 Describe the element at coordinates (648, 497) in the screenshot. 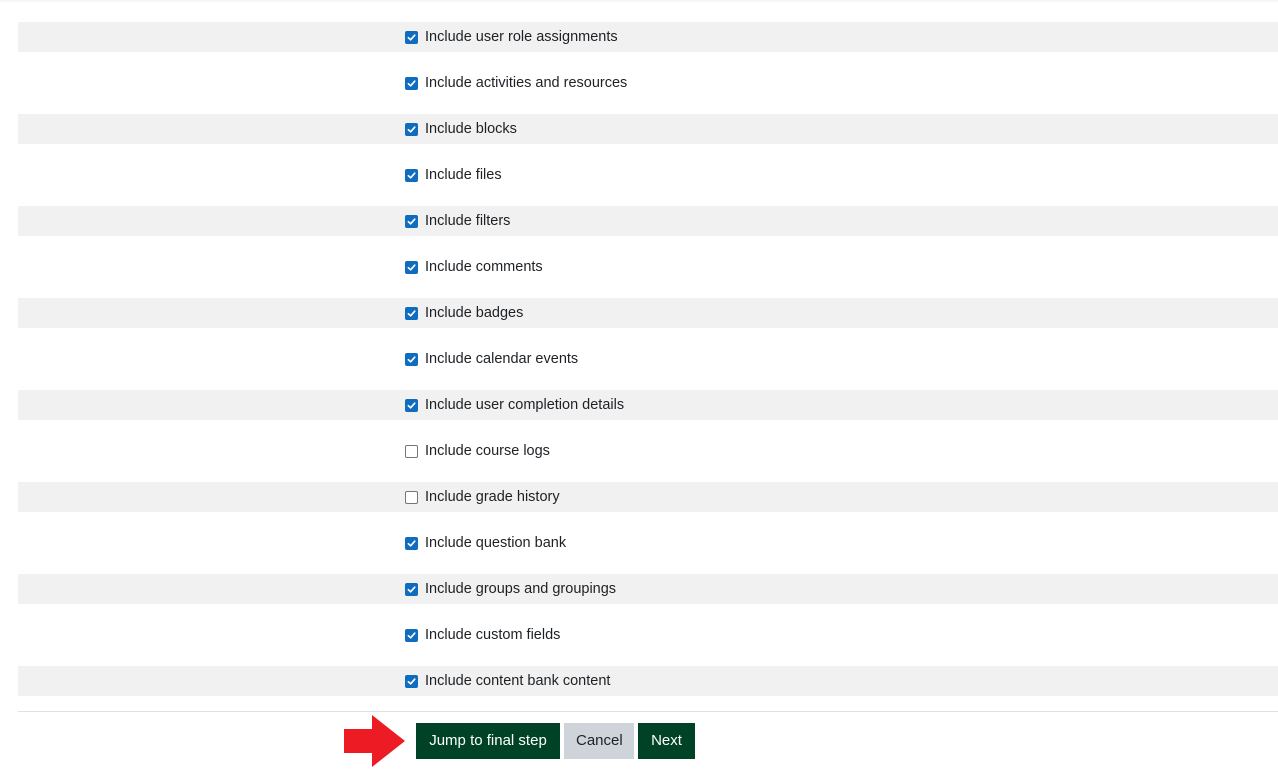

I see `setting-row: Include grade history` at that location.